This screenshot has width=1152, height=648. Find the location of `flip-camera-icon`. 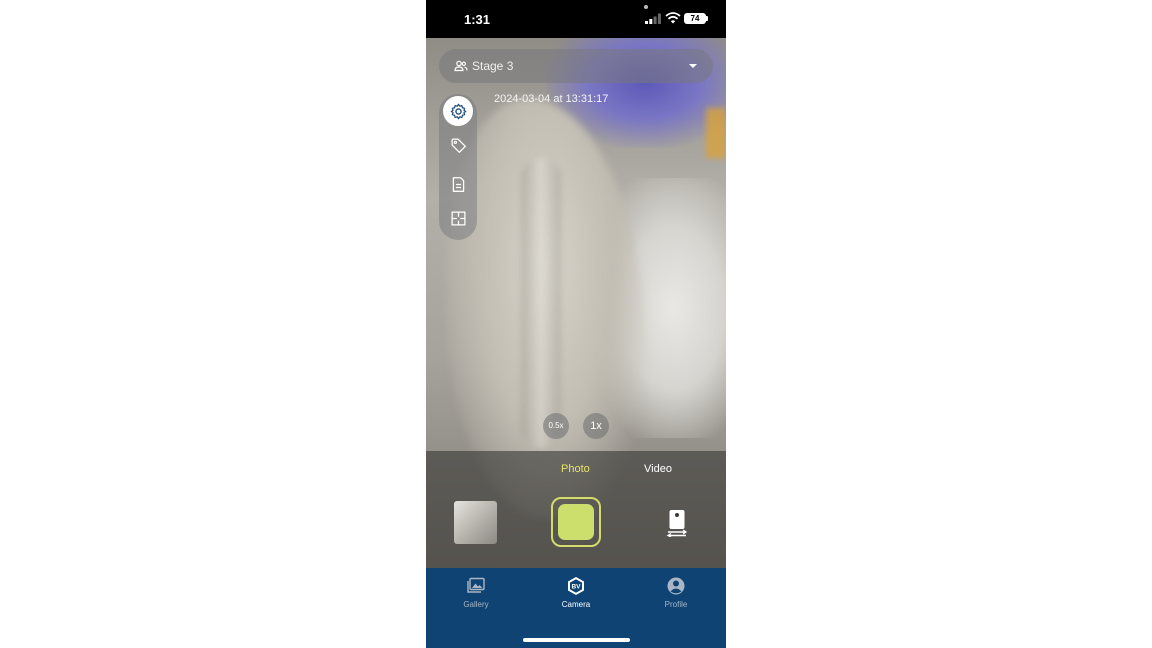

flip-camera-icon is located at coordinates (677, 523).